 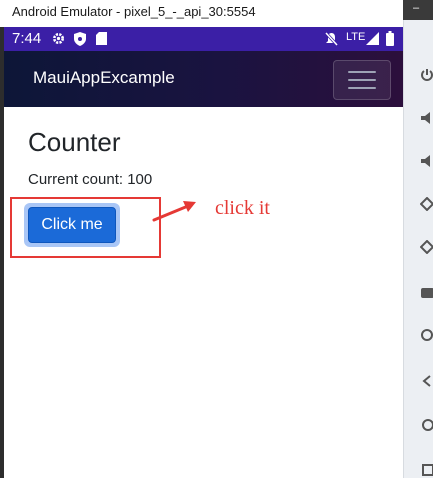 I want to click on back-icon, so click(x=426, y=381).